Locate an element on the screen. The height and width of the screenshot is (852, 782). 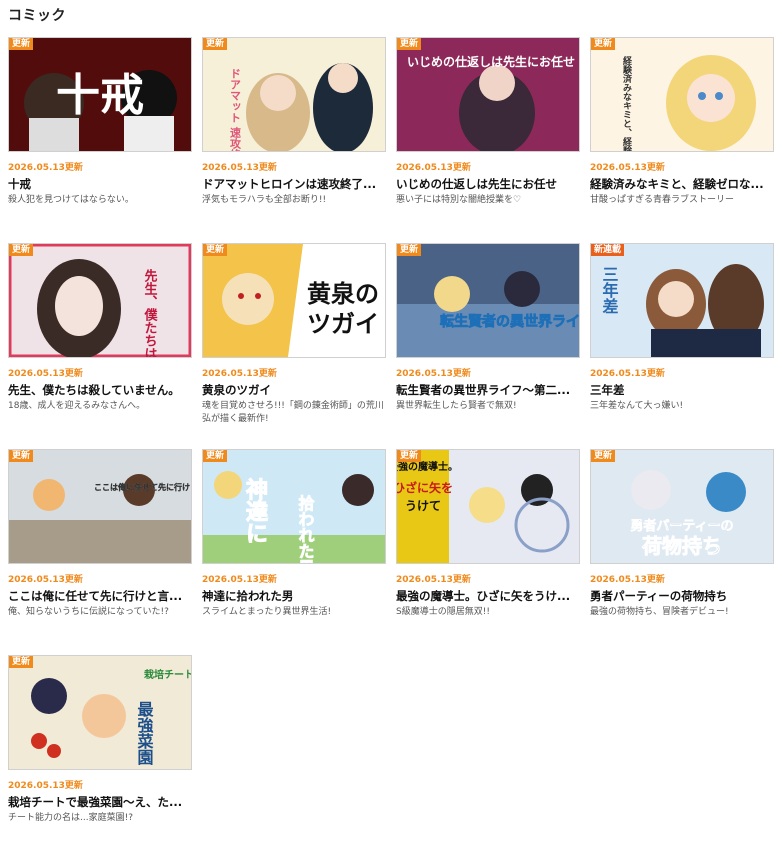
svg-text: 勇者パーティーの is located at coordinates (681, 526).